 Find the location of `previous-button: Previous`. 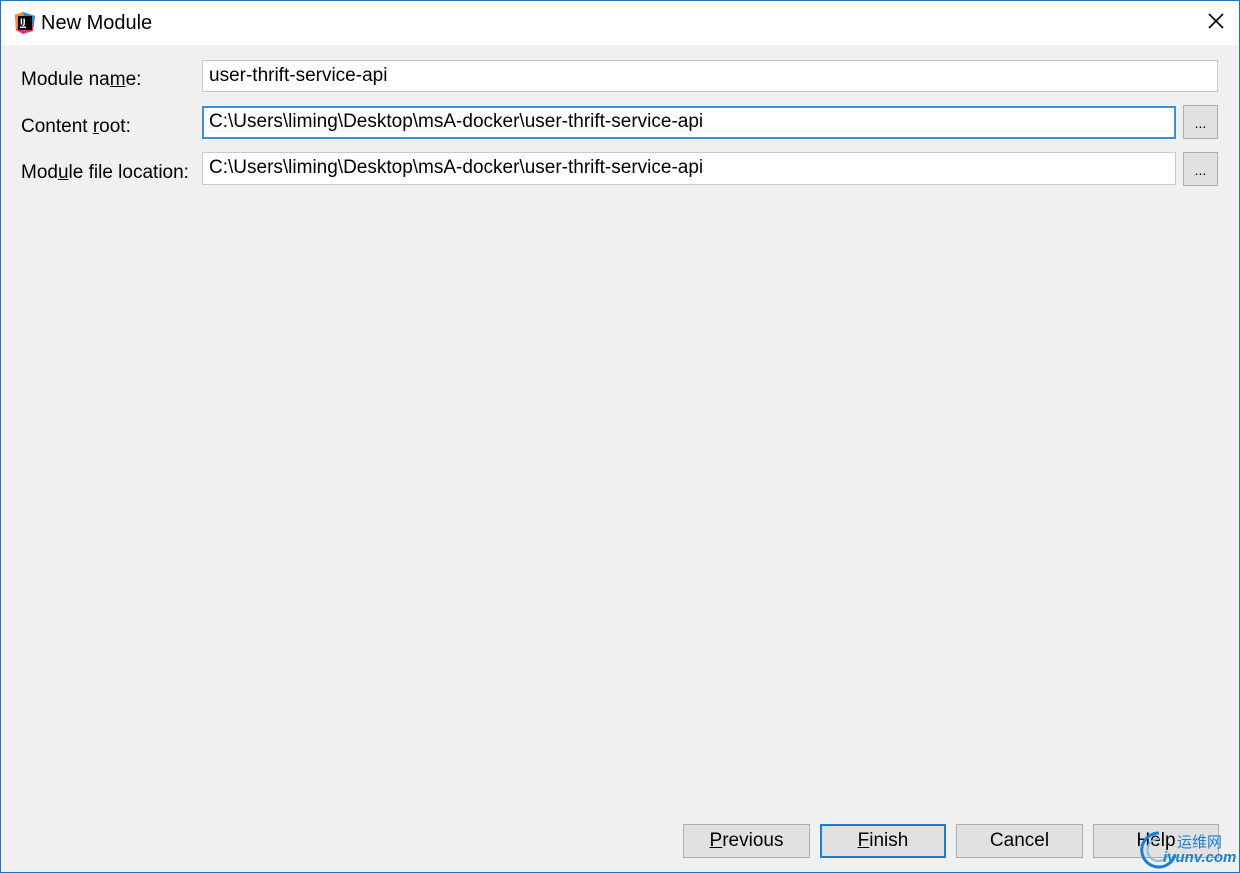

previous-button: Previous is located at coordinates (746, 841).